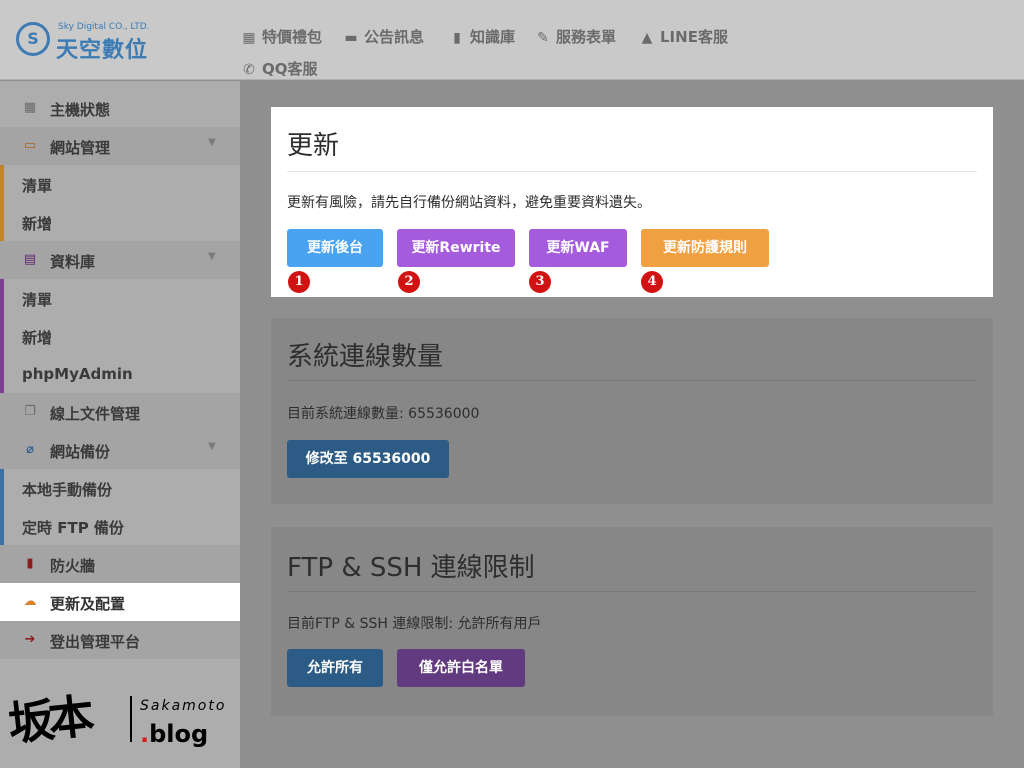 The height and width of the screenshot is (768, 1024). Describe the element at coordinates (299, 282) in the screenshot. I see `step-marker-1: 1` at that location.